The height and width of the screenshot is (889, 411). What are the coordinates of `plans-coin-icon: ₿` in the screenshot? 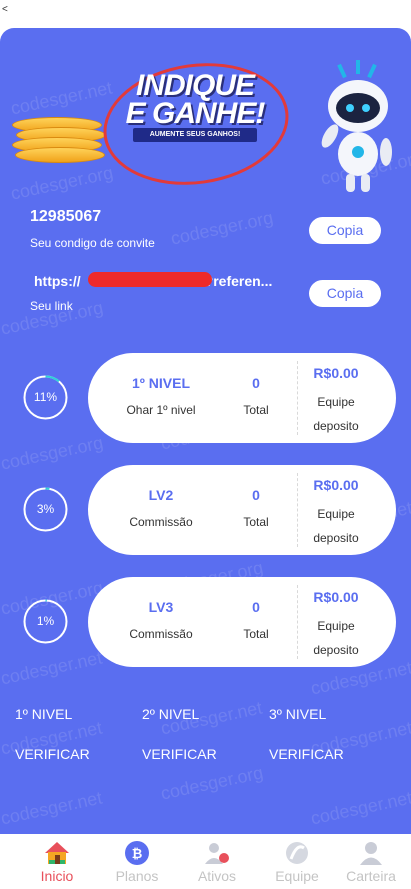 It's located at (137, 853).